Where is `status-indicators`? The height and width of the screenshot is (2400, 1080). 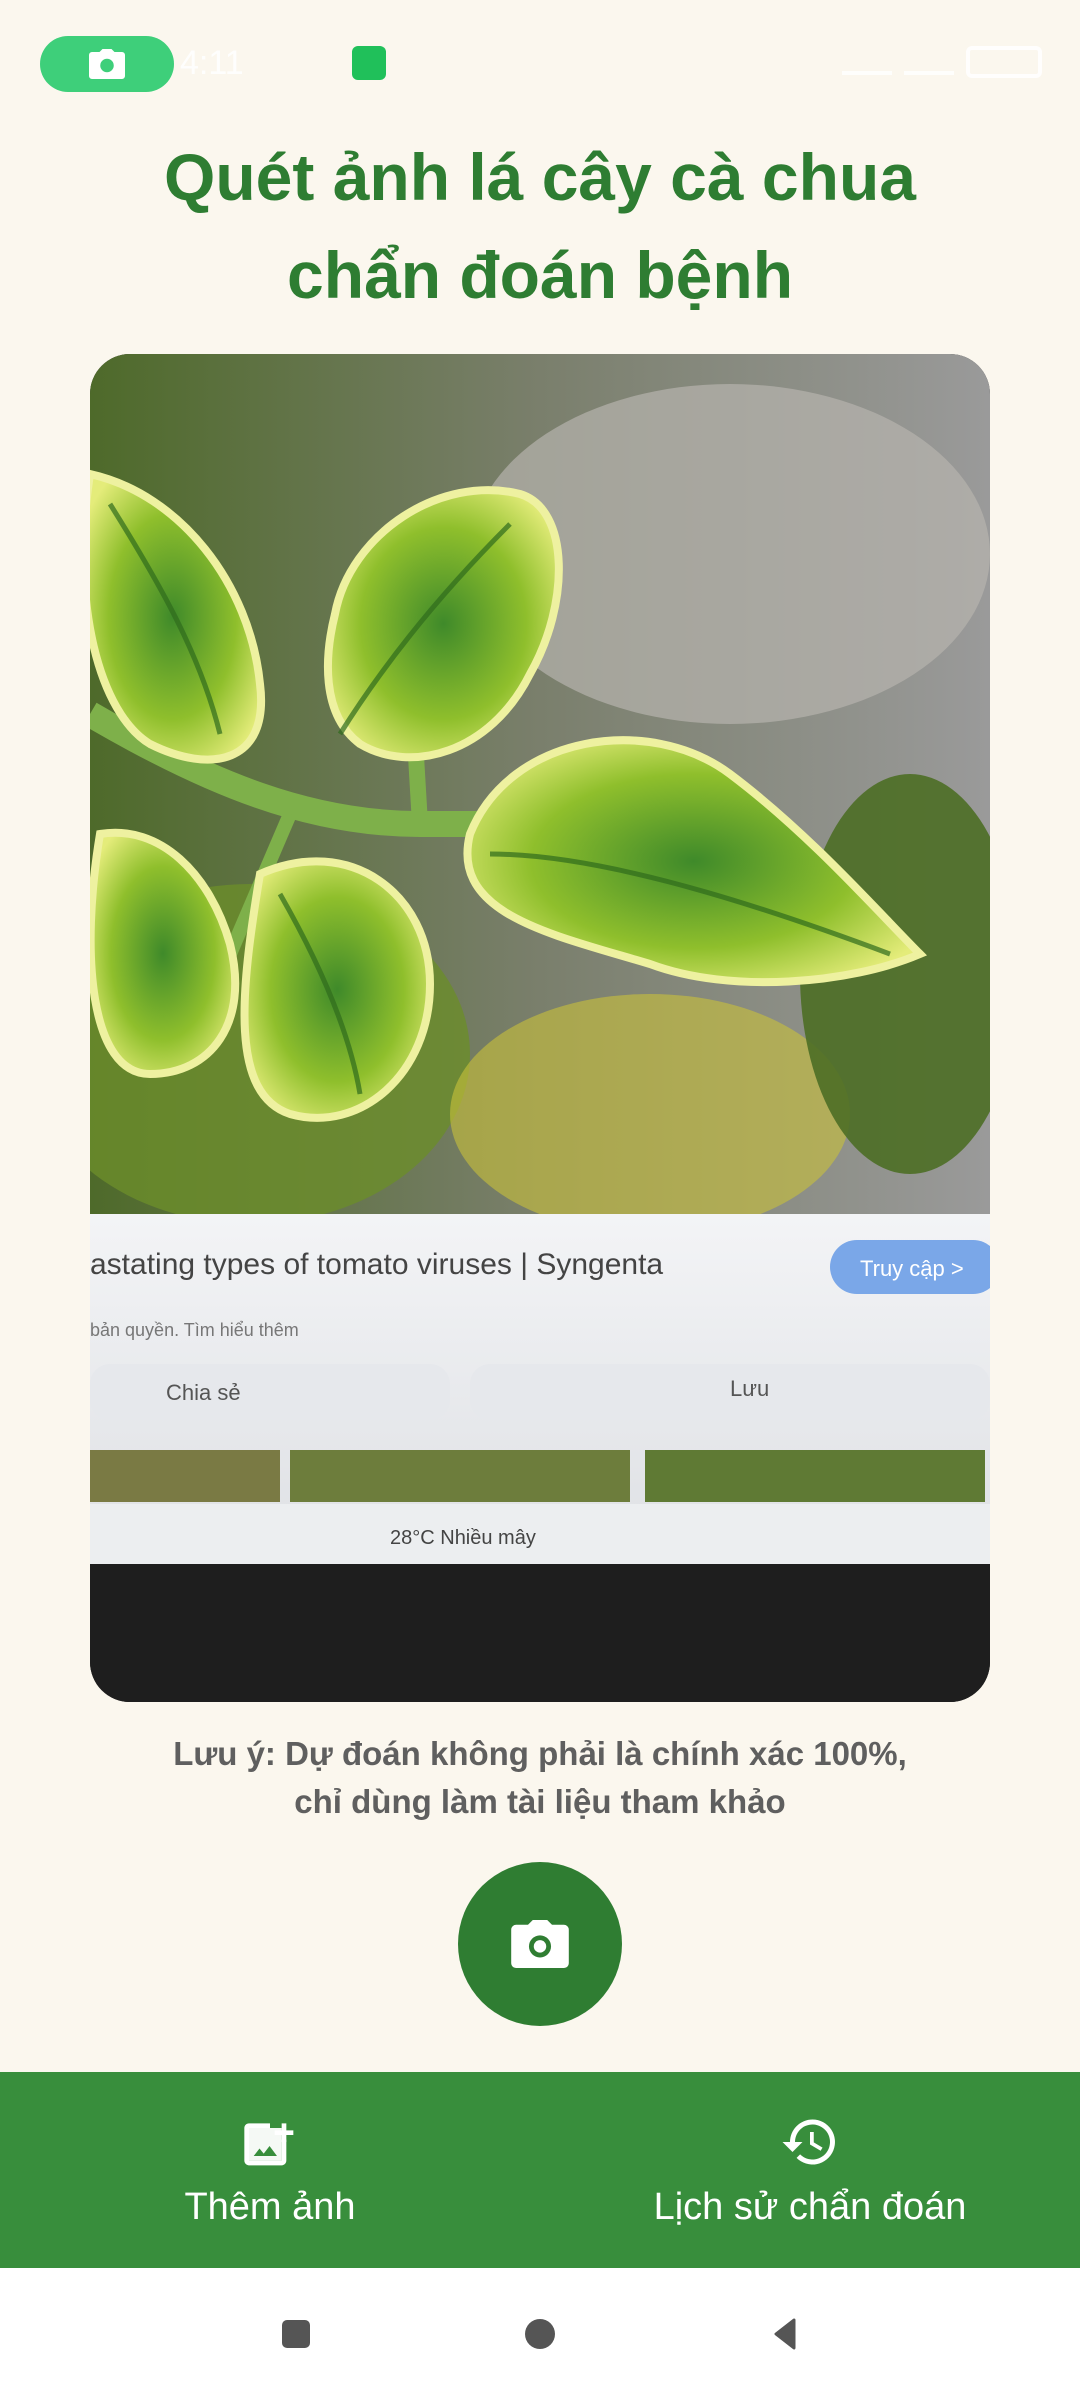 status-indicators is located at coordinates (942, 62).